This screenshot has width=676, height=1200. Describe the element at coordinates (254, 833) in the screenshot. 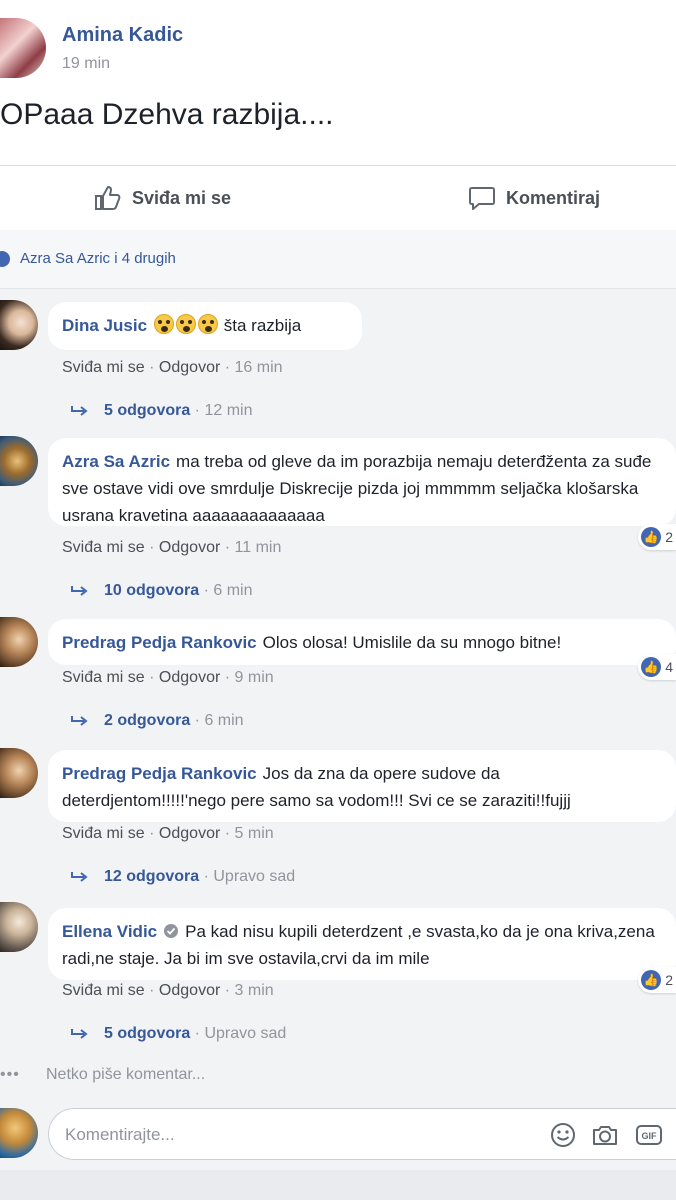

I see `comment-time: 5 min` at that location.